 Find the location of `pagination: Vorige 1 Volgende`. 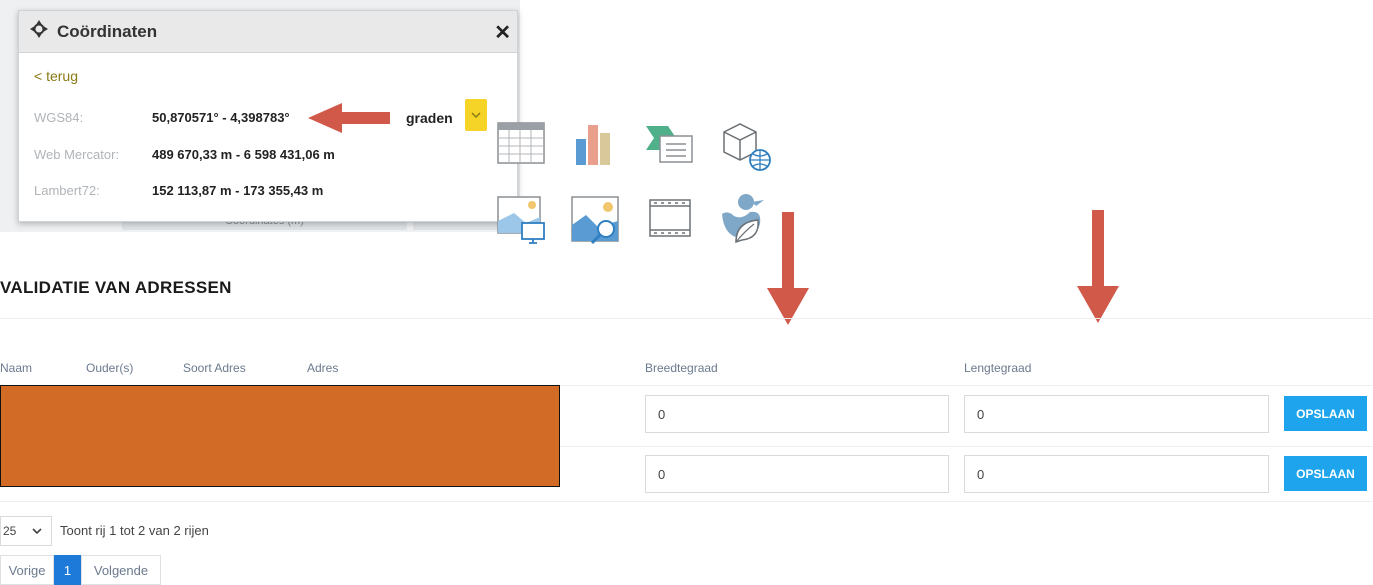

pagination: Vorige 1 Volgende is located at coordinates (80, 570).